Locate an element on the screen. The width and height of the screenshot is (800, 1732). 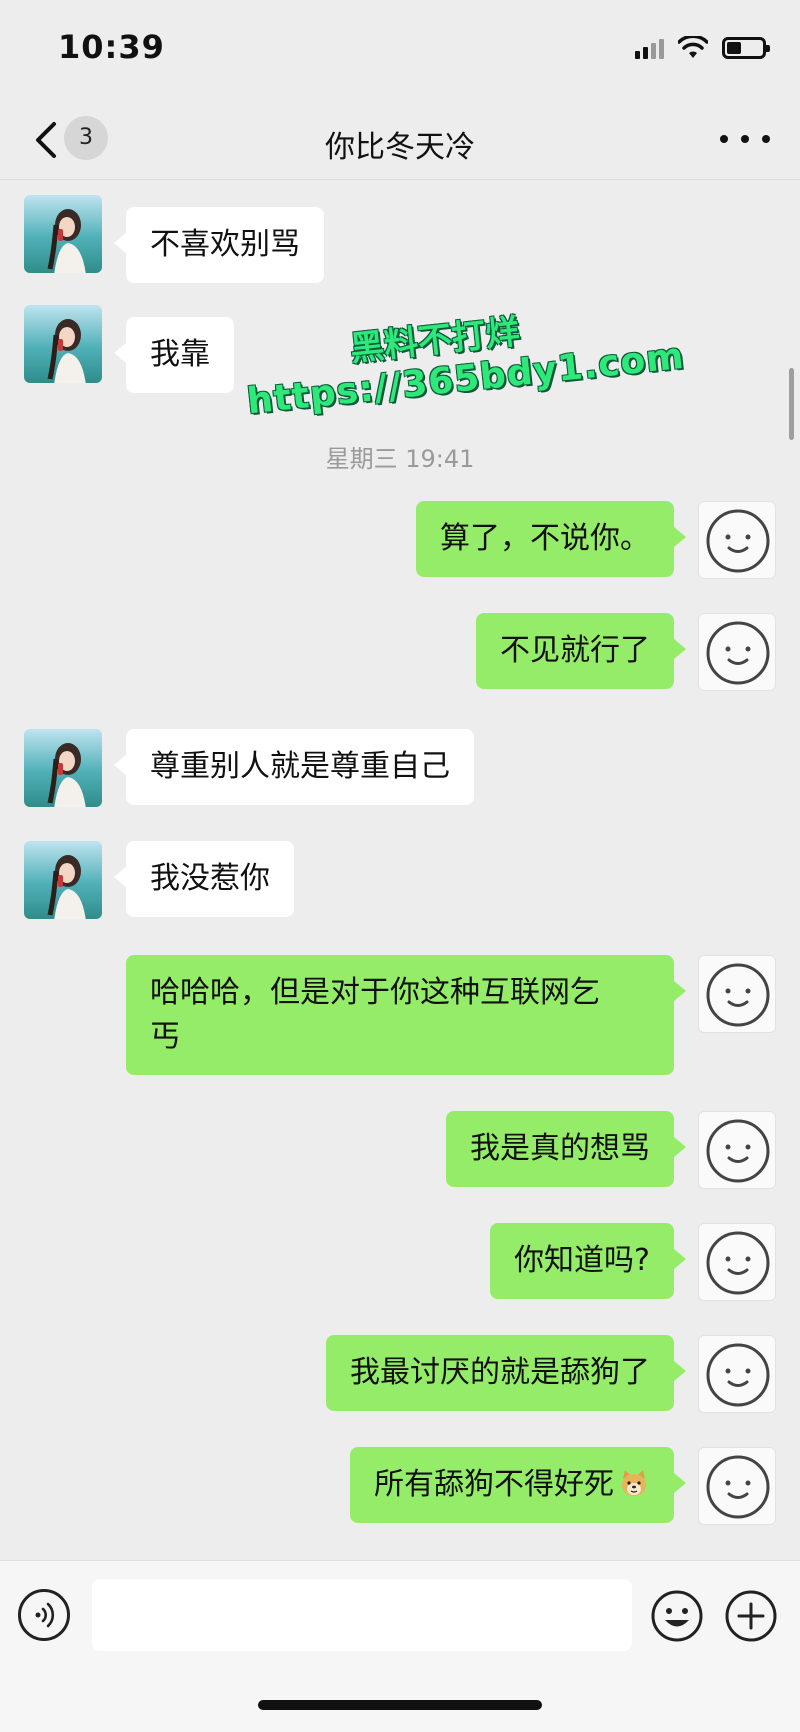
message-text: 我是真的想骂 is located at coordinates (560, 1148).